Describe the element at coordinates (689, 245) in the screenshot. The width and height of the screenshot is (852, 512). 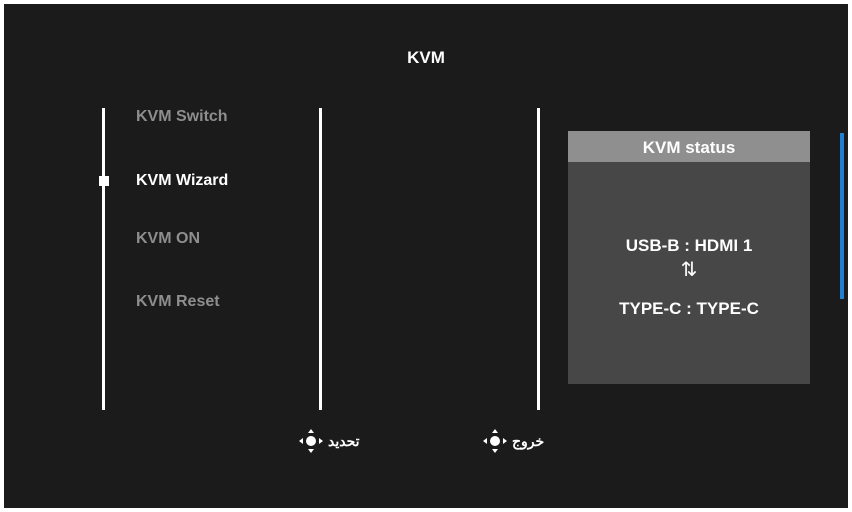
I see `status-line-usb-b: USB-B : HDMI 1` at that location.